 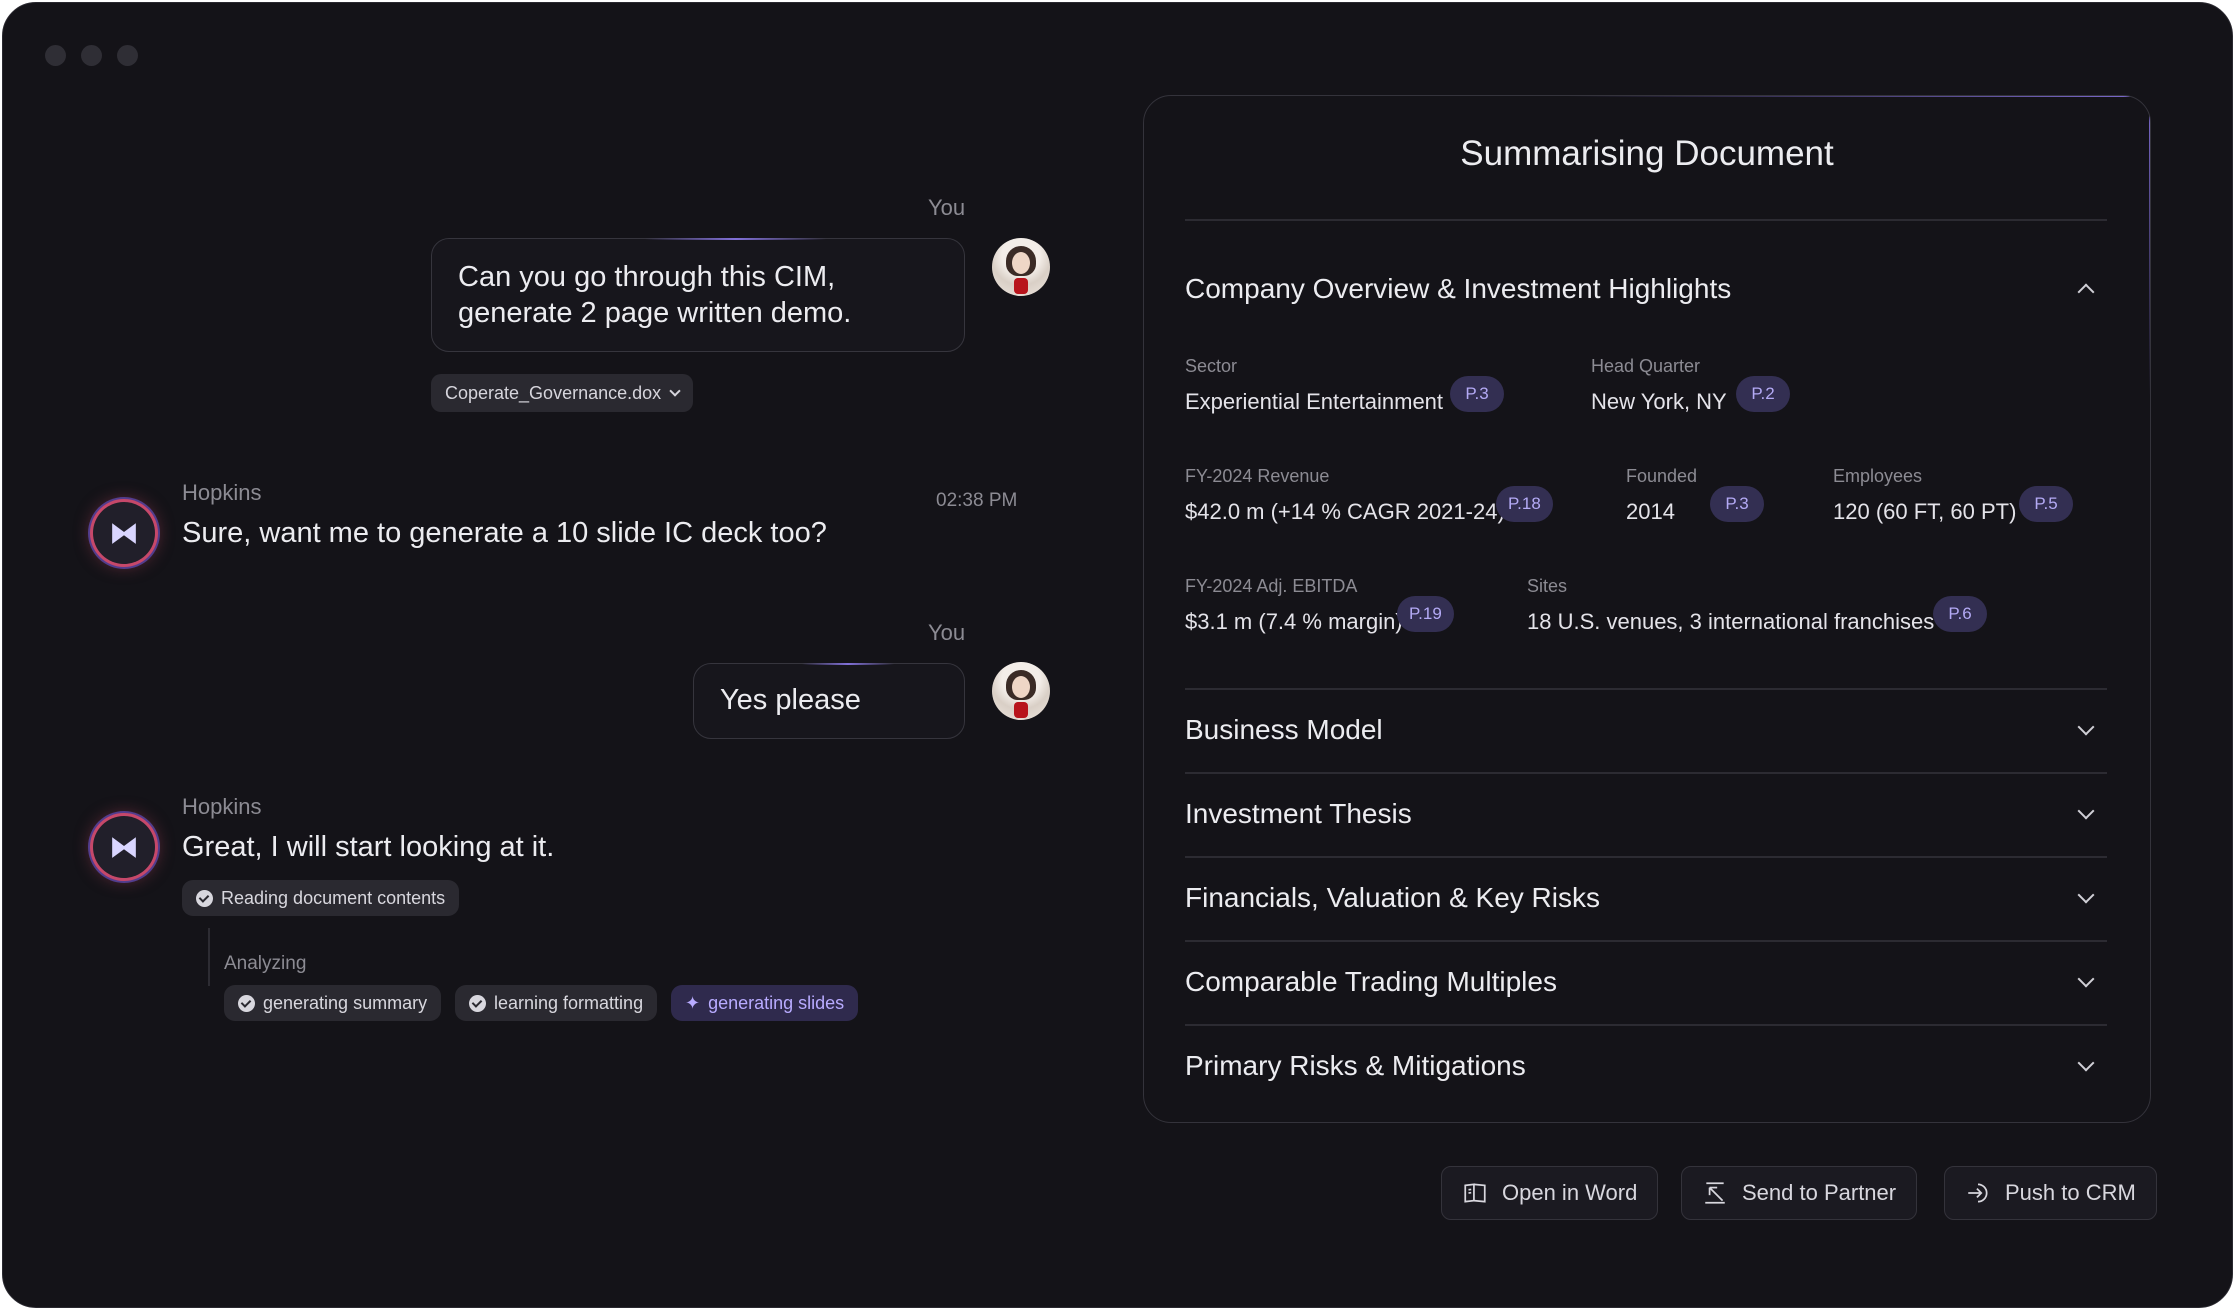 What do you see at coordinates (1924, 495) in the screenshot?
I see `field-employees: Employees 120 (60 FT, 60 PT)` at bounding box center [1924, 495].